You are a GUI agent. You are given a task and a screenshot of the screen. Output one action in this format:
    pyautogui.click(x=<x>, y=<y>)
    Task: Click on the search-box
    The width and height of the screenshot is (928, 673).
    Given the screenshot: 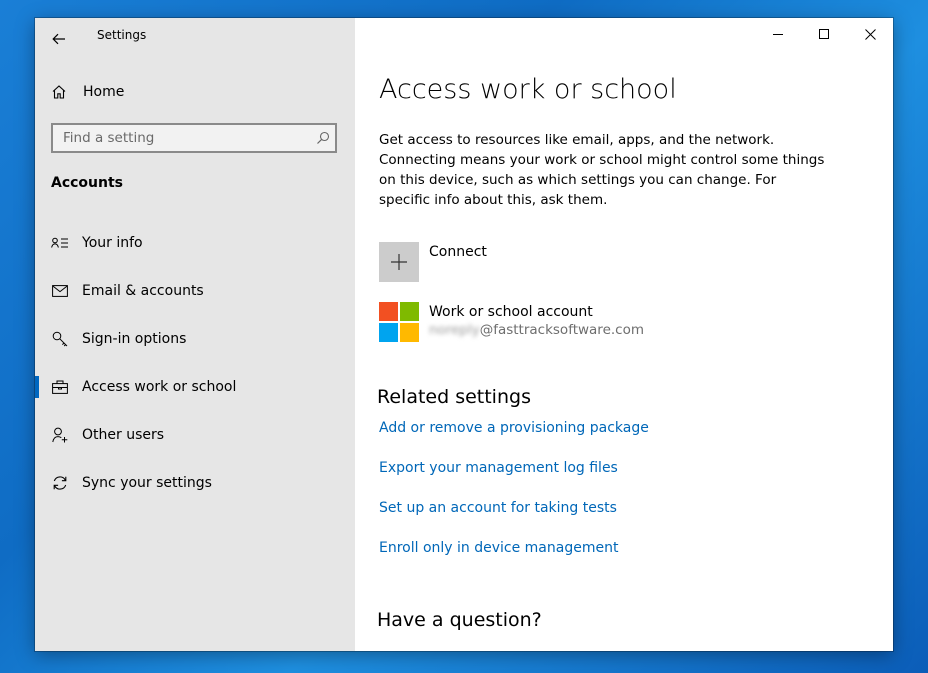 What is the action you would take?
    pyautogui.click(x=194, y=138)
    